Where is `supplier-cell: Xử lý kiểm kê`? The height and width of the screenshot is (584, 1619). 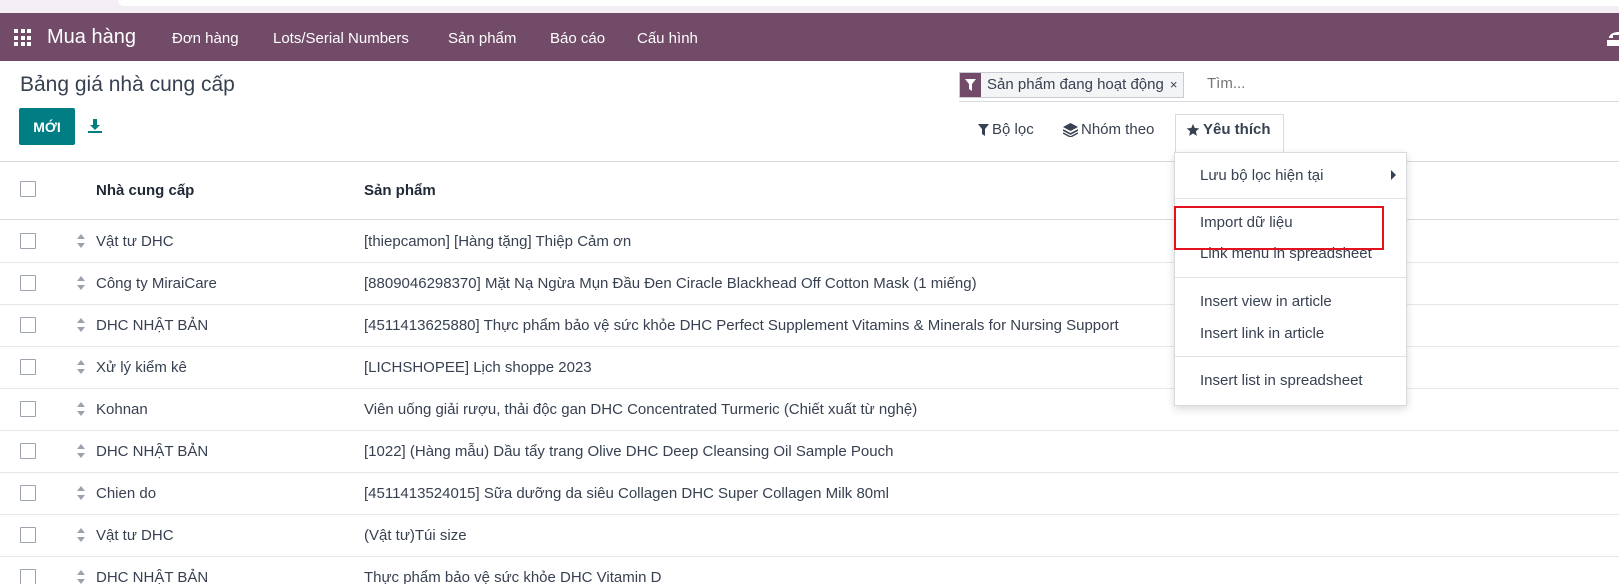 supplier-cell: Xử lý kiểm kê is located at coordinates (141, 367).